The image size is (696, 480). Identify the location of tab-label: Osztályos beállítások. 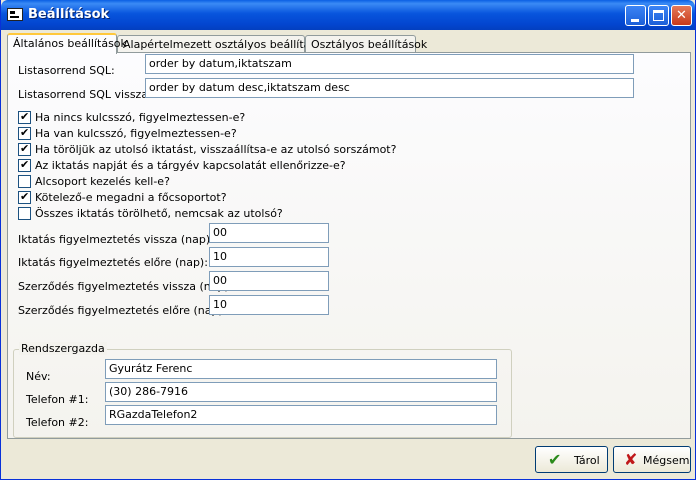
(369, 44).